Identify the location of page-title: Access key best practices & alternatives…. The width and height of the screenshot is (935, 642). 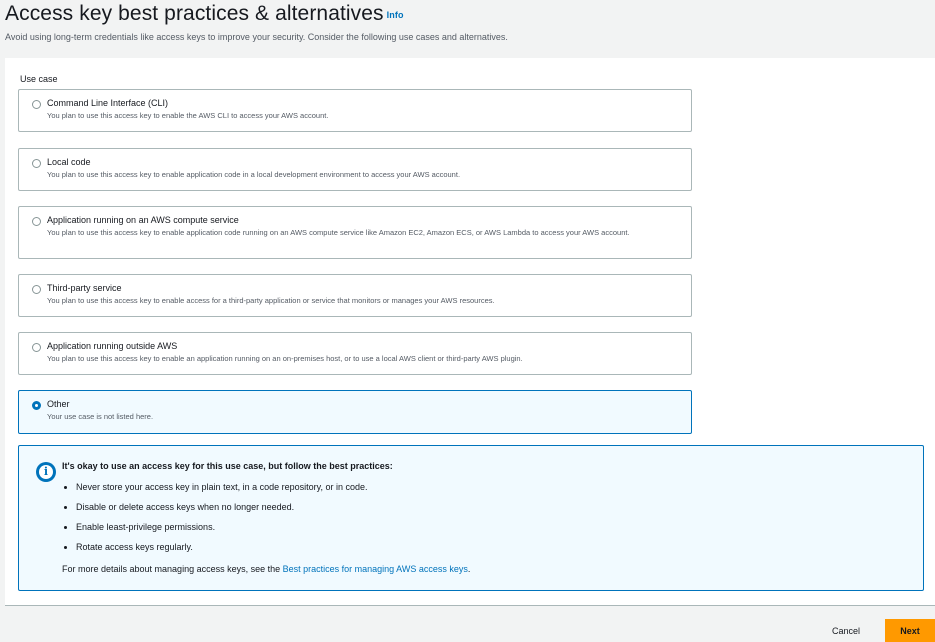
(467, 14).